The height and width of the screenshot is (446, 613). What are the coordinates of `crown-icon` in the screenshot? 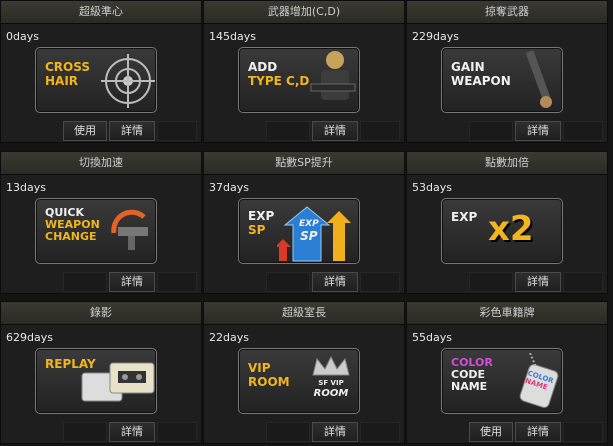 It's located at (331, 365).